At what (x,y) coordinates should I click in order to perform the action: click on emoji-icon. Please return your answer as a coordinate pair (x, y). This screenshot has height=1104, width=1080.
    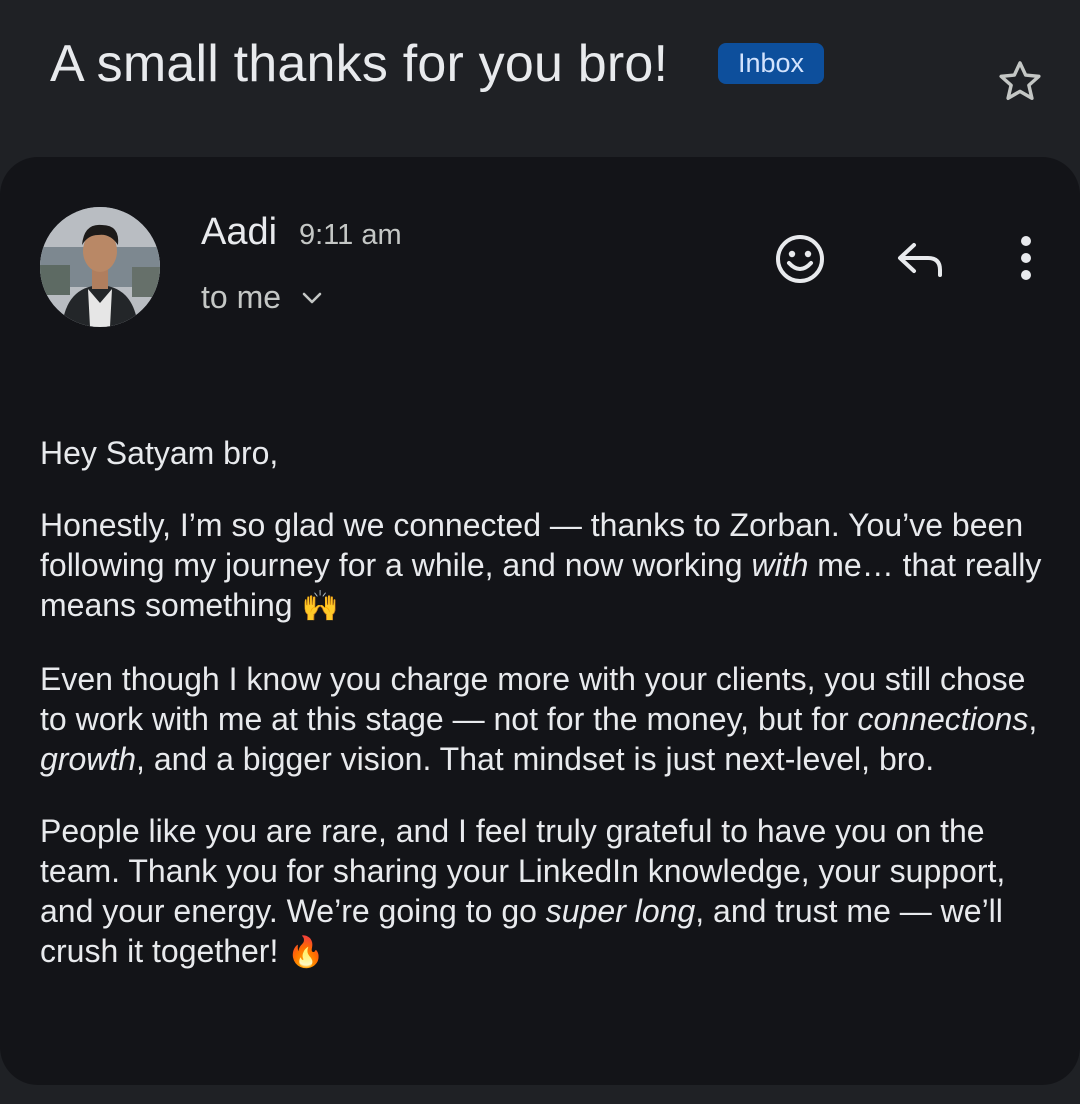
    Looking at the image, I should click on (800, 259).